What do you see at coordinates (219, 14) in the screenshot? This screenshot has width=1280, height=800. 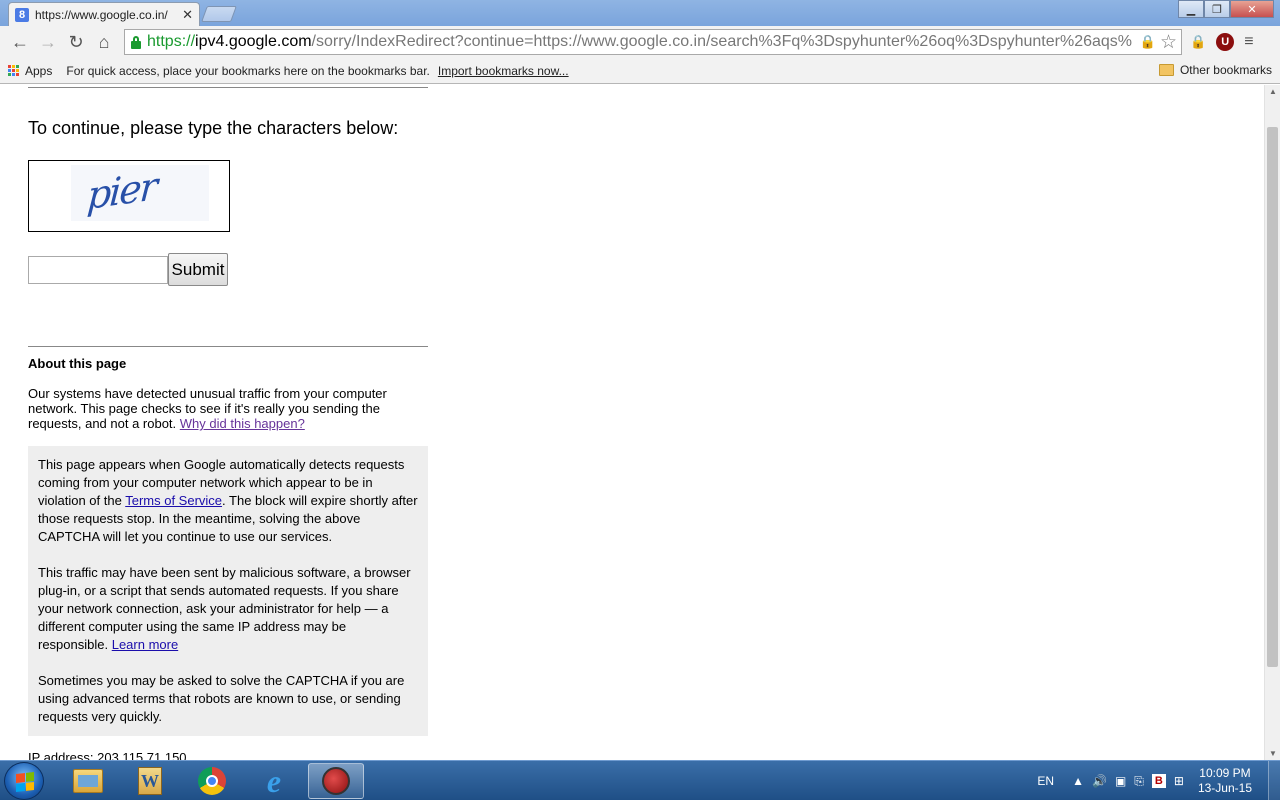 I see `new-tab-button` at bounding box center [219, 14].